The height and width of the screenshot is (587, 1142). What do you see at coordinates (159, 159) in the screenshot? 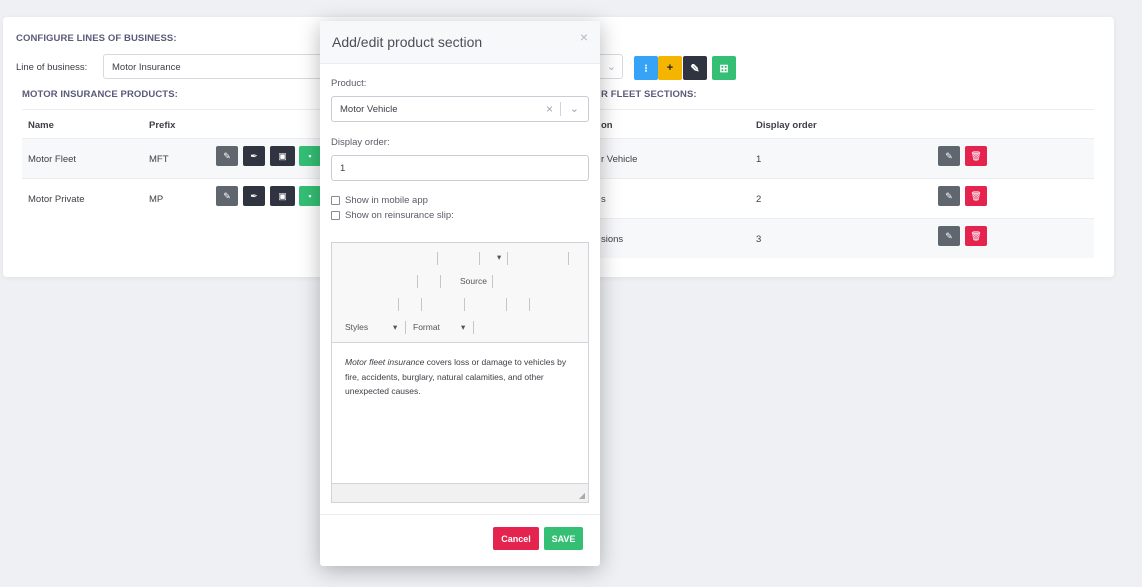
I see `product-prefix: MFT` at bounding box center [159, 159].